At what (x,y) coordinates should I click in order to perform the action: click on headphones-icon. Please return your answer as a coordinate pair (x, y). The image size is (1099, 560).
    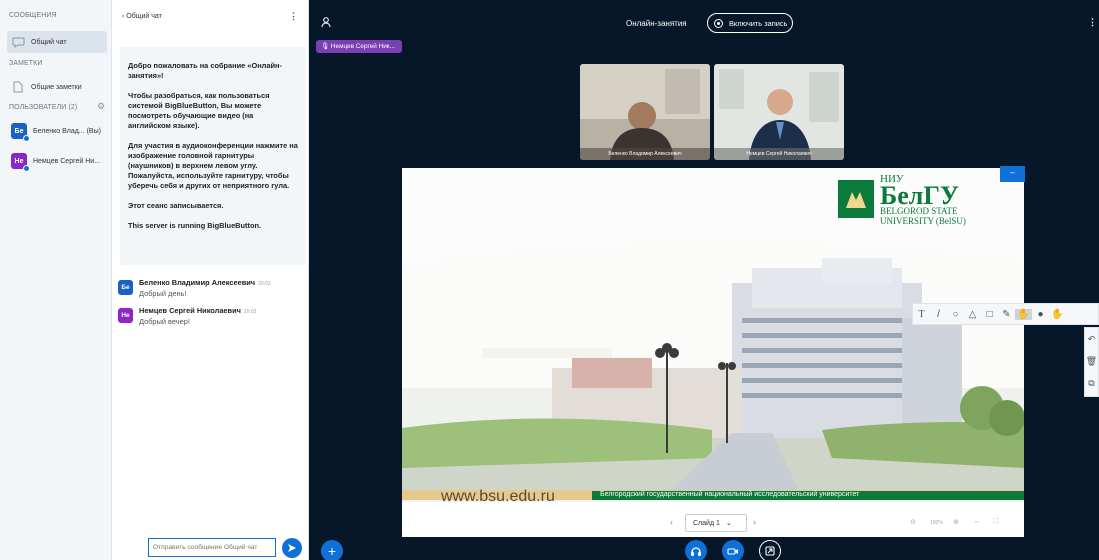
    Looking at the image, I should click on (696, 551).